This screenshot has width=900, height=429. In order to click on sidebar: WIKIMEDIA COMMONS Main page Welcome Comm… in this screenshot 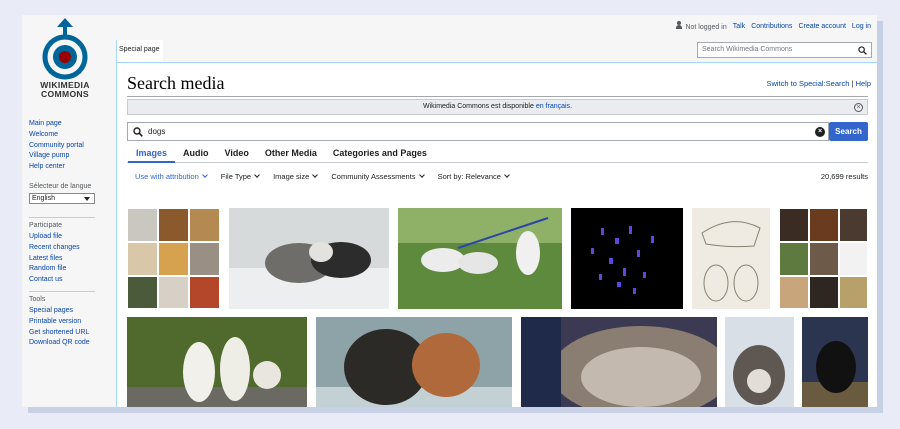, I will do `click(69, 211)`.